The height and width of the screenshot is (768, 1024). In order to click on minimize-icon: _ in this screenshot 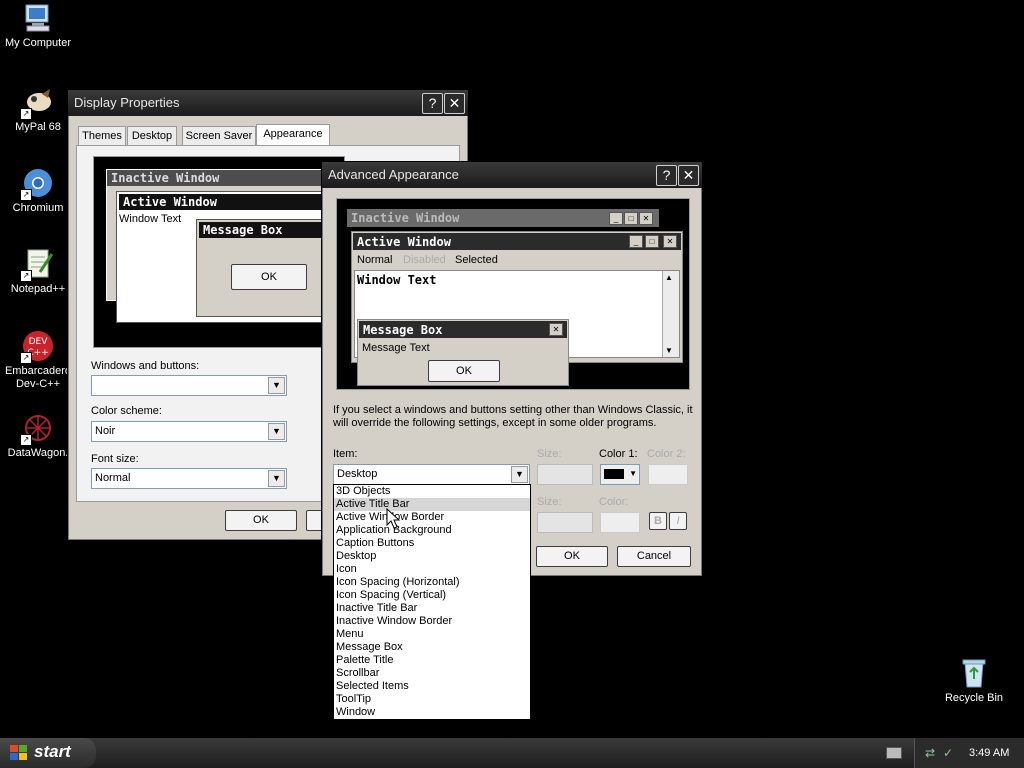, I will do `click(616, 218)`.